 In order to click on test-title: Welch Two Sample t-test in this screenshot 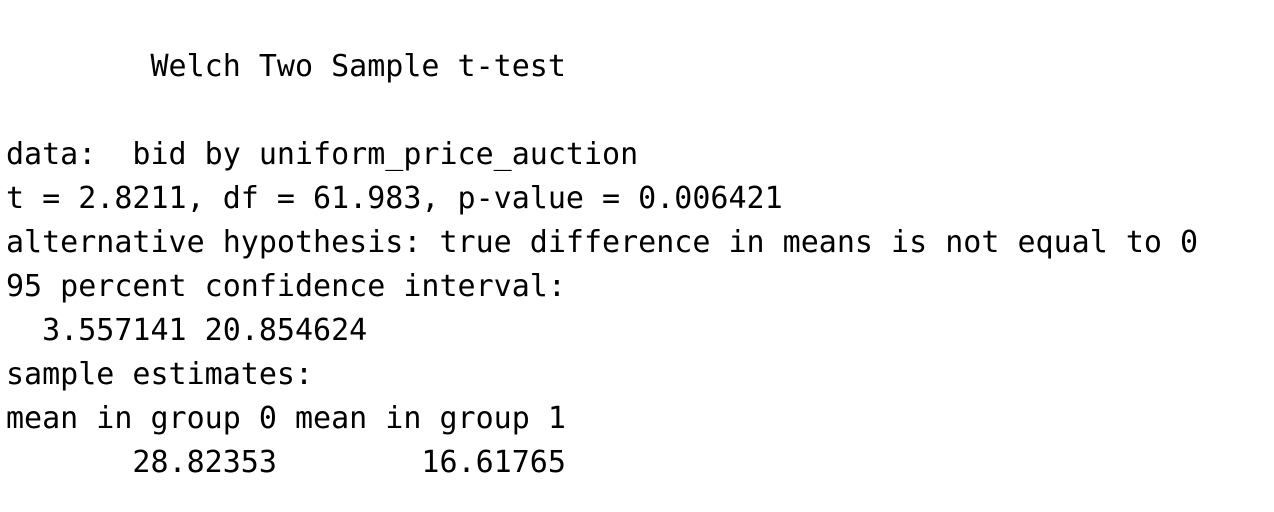, I will do `click(286, 66)`.